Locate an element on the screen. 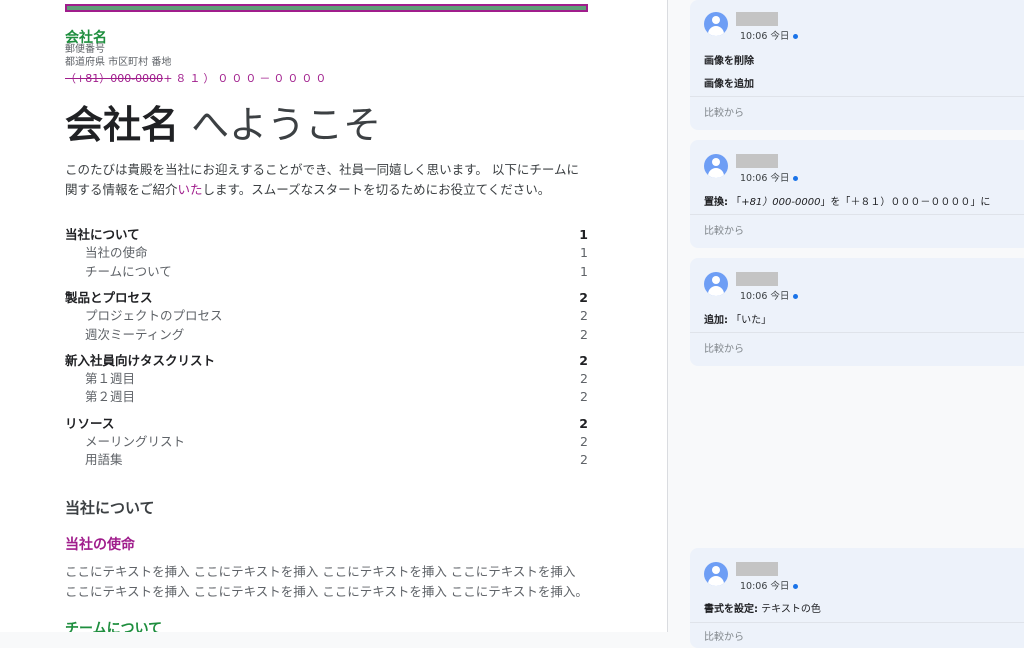 This screenshot has width=1024, height=648. toc-entry-label: 新入社員向けタスクリスト is located at coordinates (140, 361).